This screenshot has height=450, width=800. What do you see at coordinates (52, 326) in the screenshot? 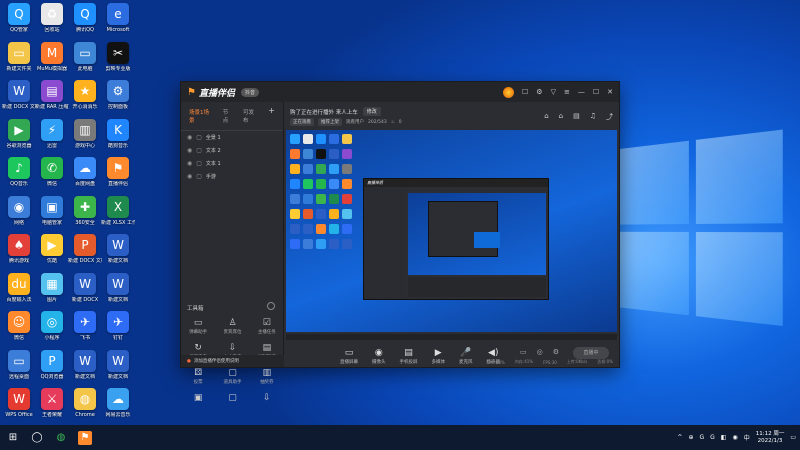
I see `desktop-icon: ◎ 小程序` at bounding box center [52, 326].